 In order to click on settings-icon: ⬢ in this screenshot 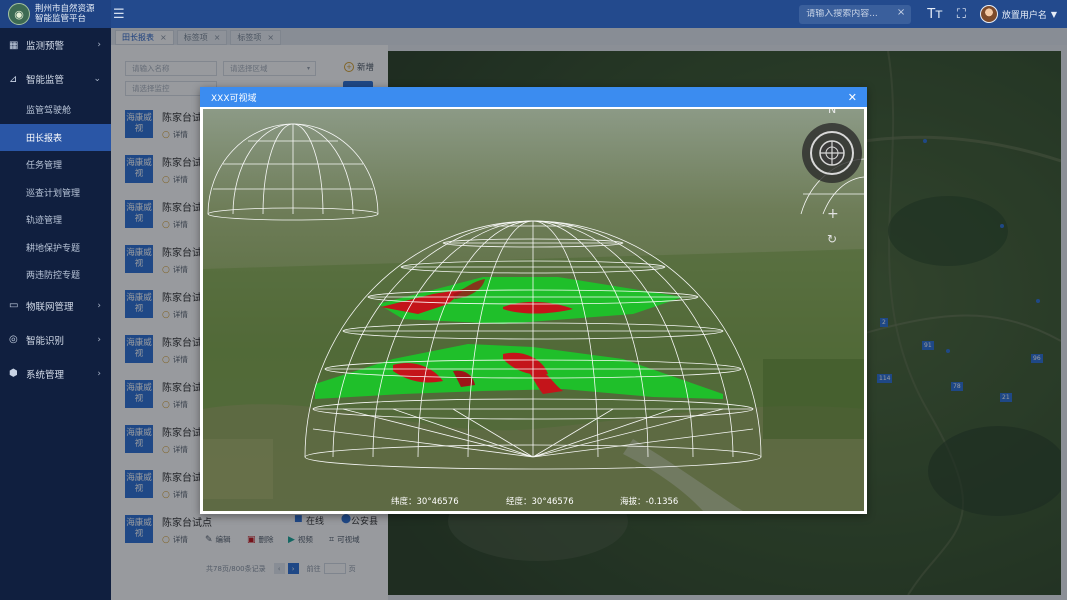, I will do `click(13, 373)`.